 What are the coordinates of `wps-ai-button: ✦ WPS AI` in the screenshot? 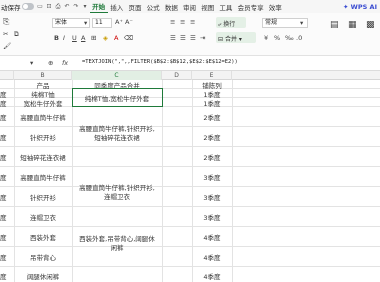 It's located at (360, 7).